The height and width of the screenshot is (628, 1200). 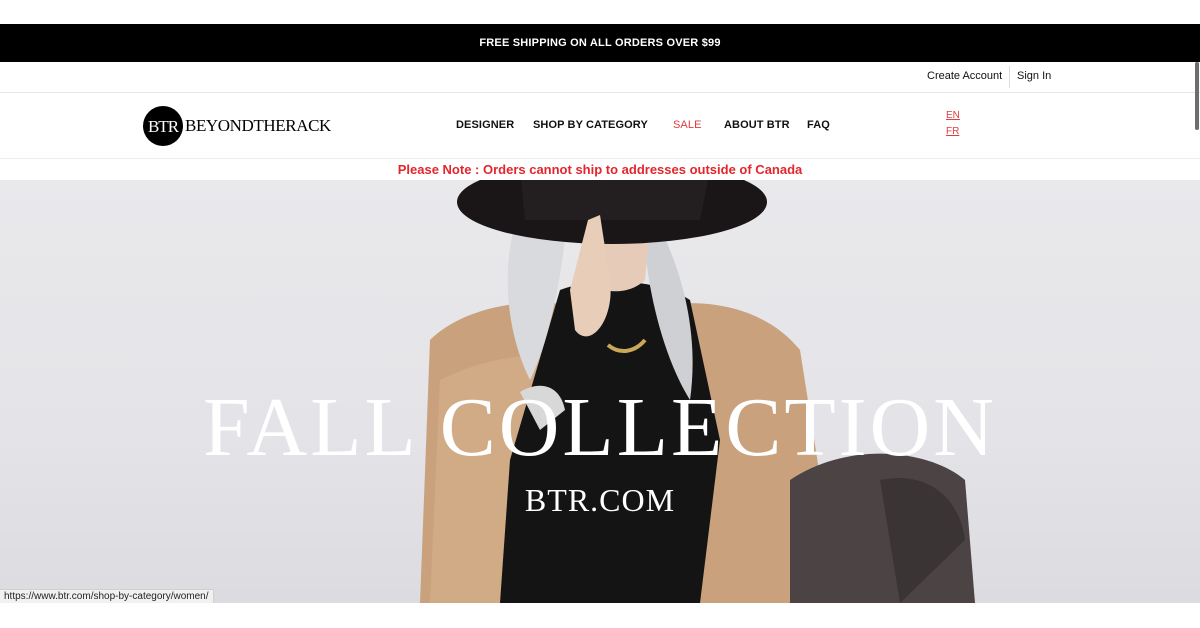 I want to click on language-fr-link: FR, so click(x=952, y=131).